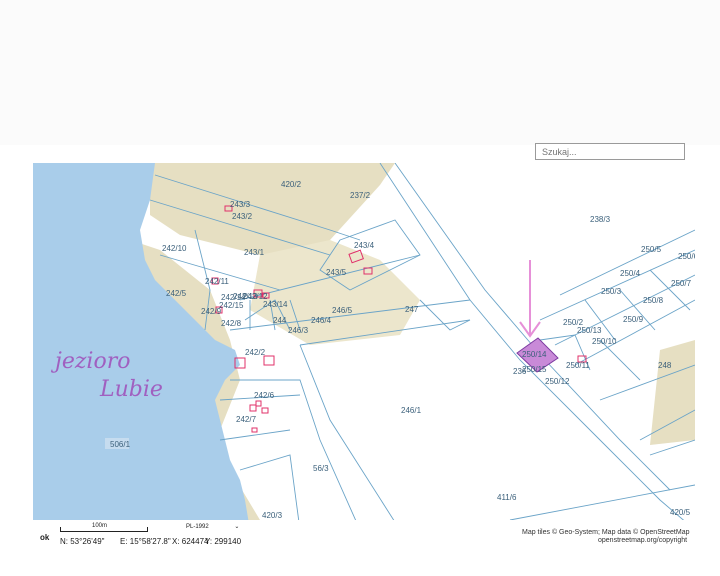 This screenshot has height=576, width=720. Describe the element at coordinates (412, 309) in the screenshot. I see `parcel-label: 247` at that location.